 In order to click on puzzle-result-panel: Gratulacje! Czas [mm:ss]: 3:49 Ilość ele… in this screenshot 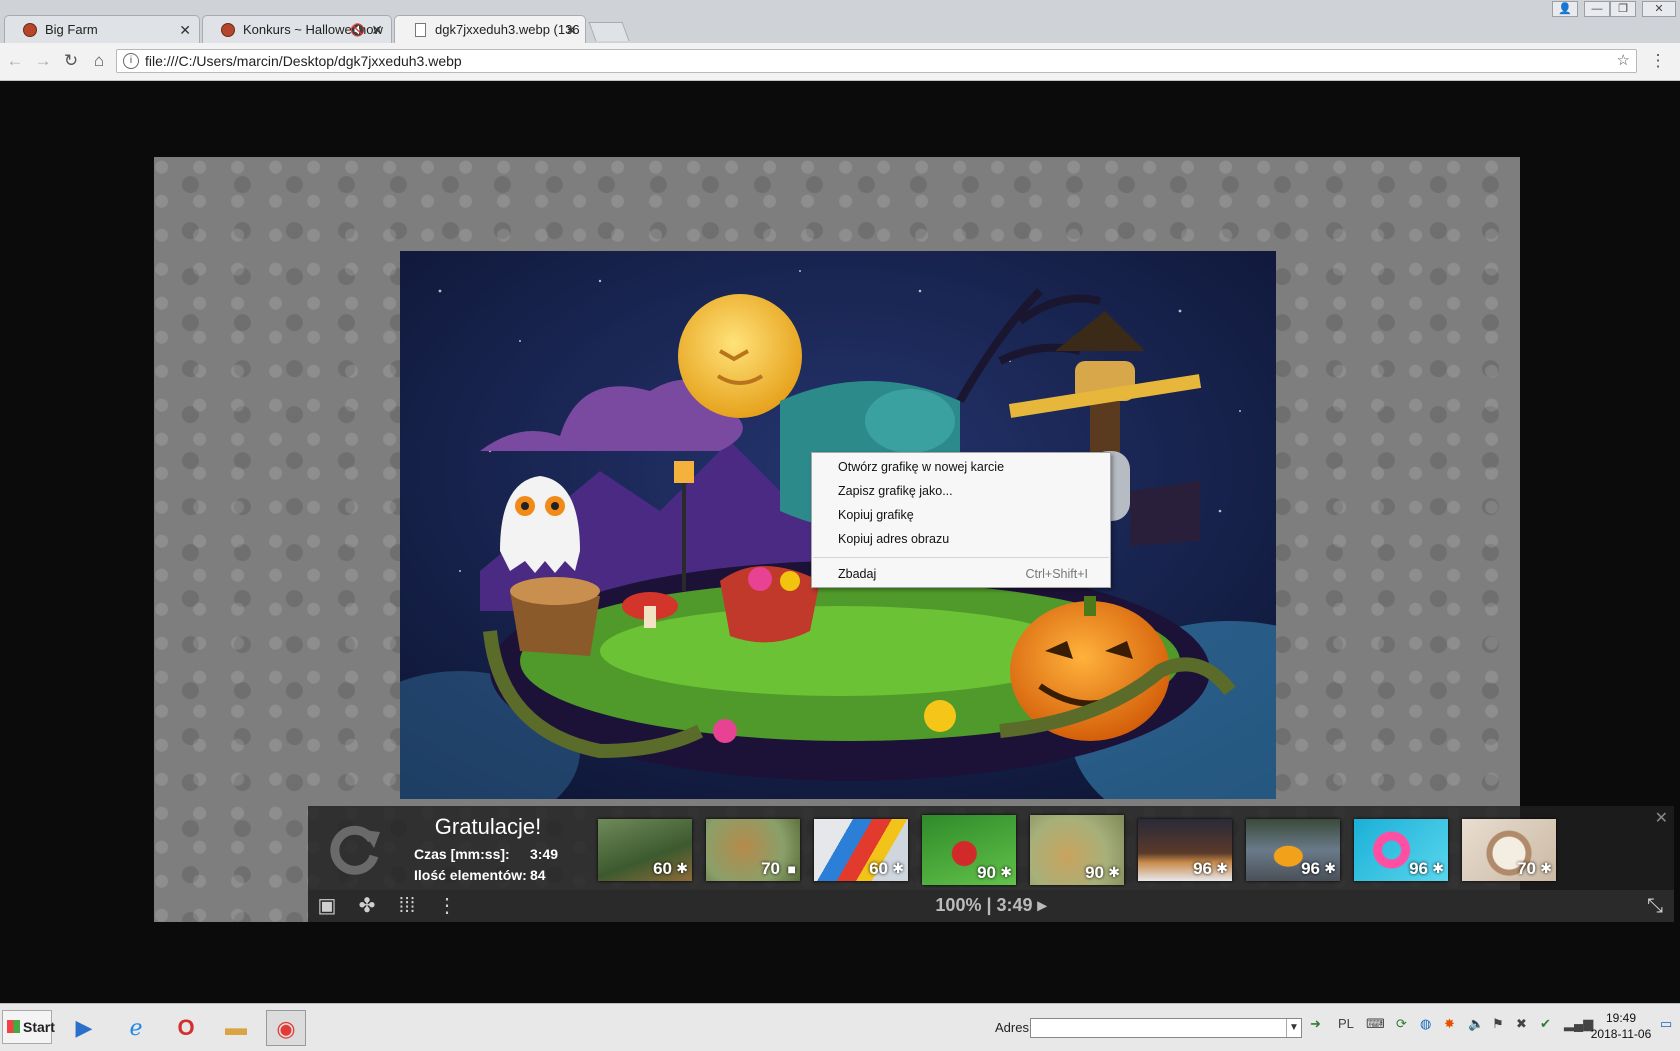, I will do `click(991, 864)`.